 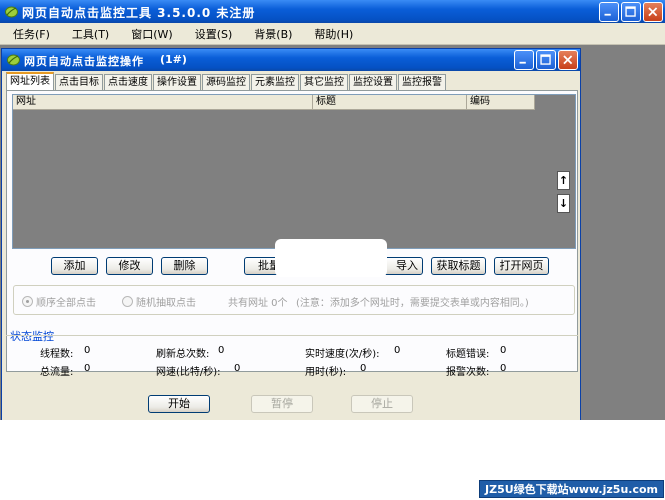 I want to click on fetch-title-button: 获取标题, so click(x=458, y=266).